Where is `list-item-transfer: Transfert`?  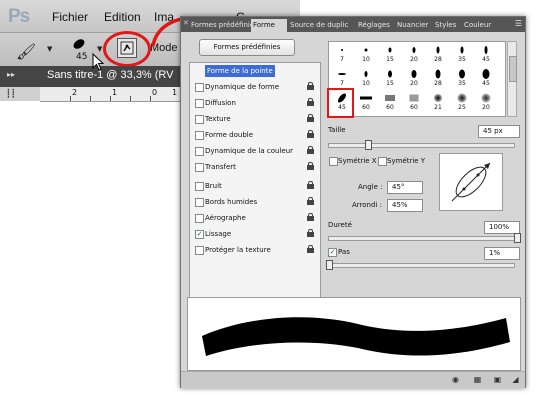 list-item-transfer: Transfert is located at coordinates (255, 167).